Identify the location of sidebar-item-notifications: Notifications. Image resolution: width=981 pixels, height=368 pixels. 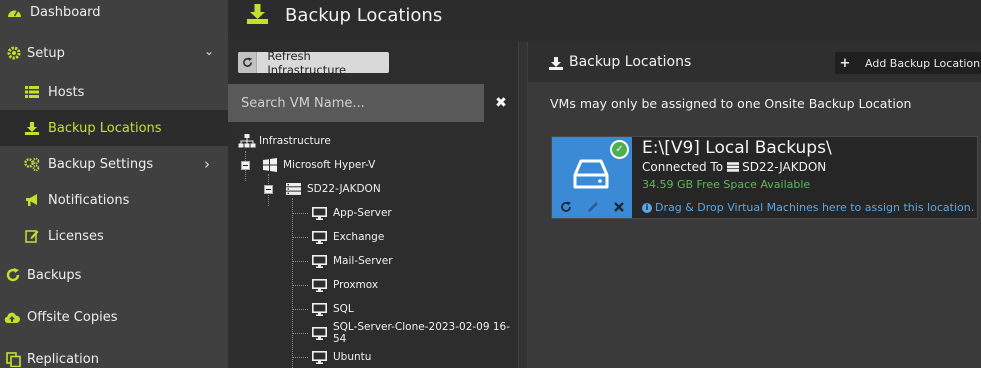
(114, 200).